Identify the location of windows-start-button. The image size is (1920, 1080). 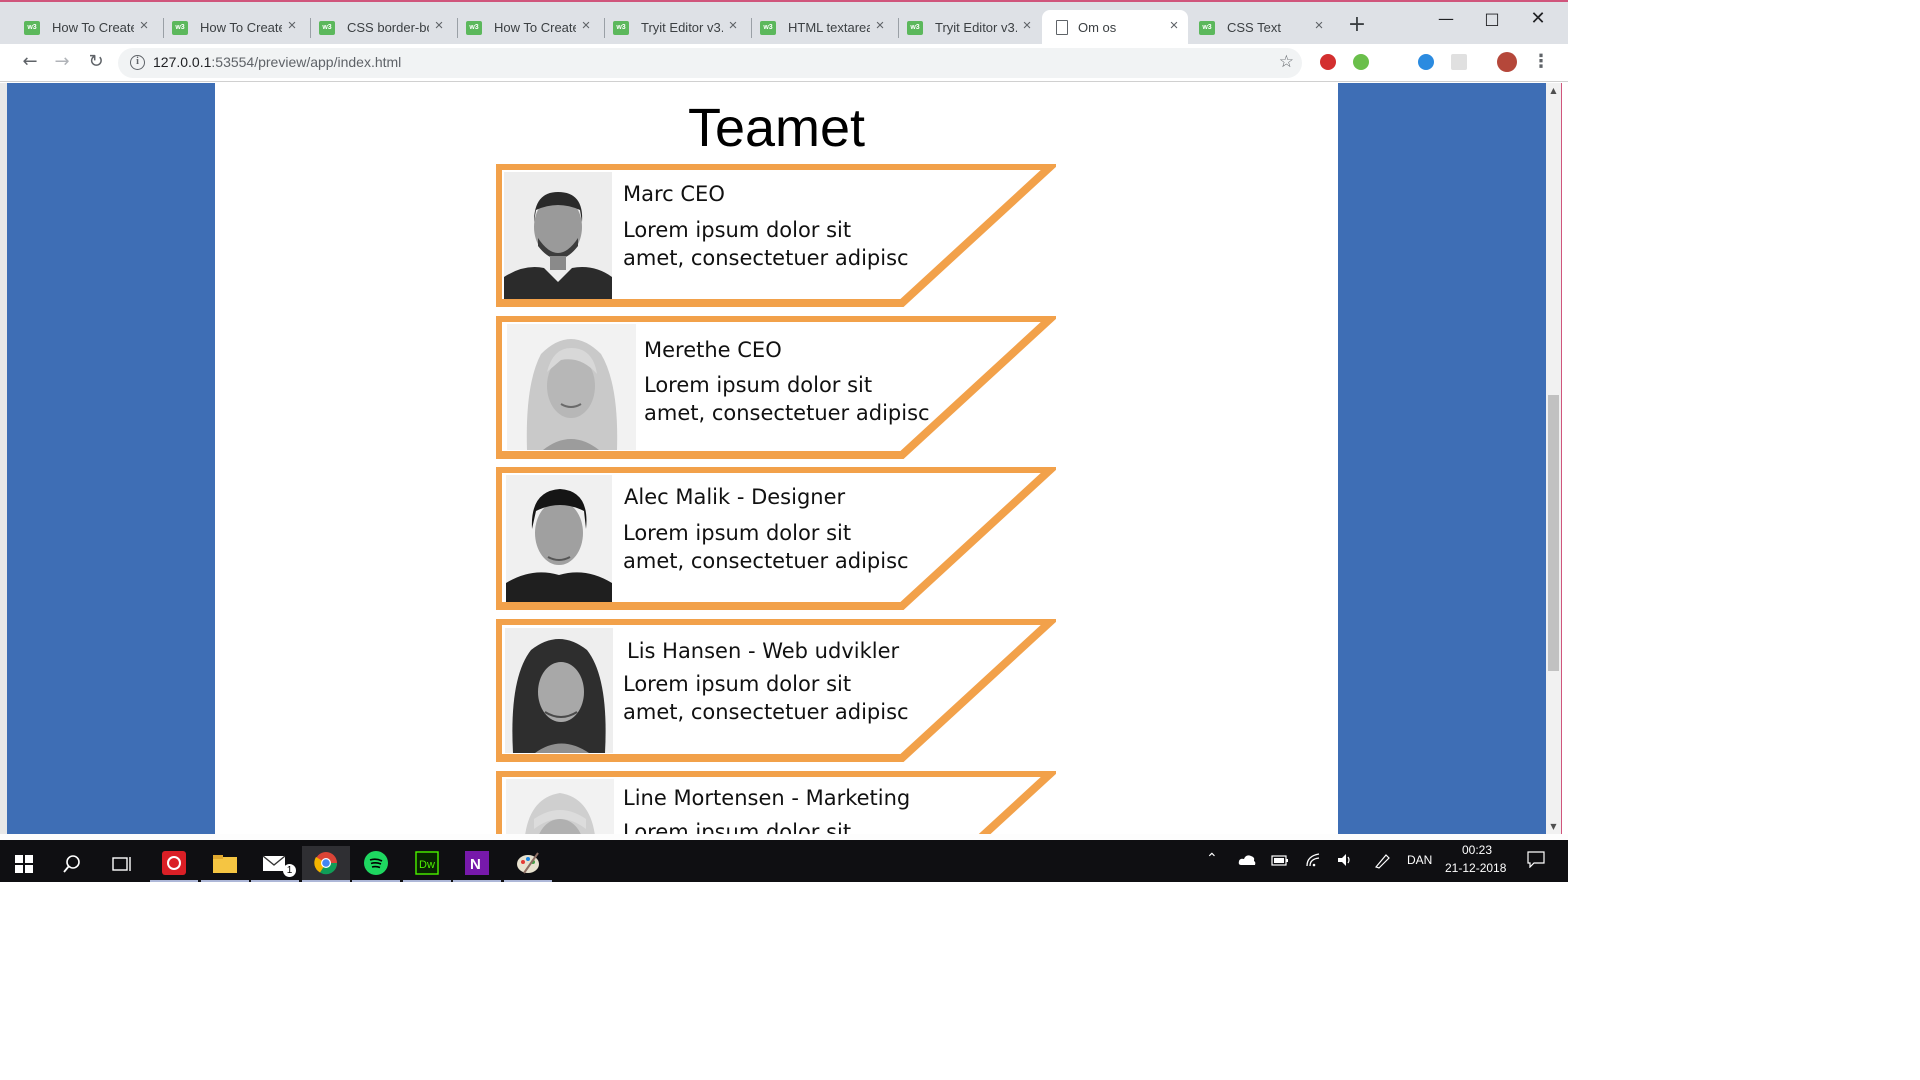
(24, 864).